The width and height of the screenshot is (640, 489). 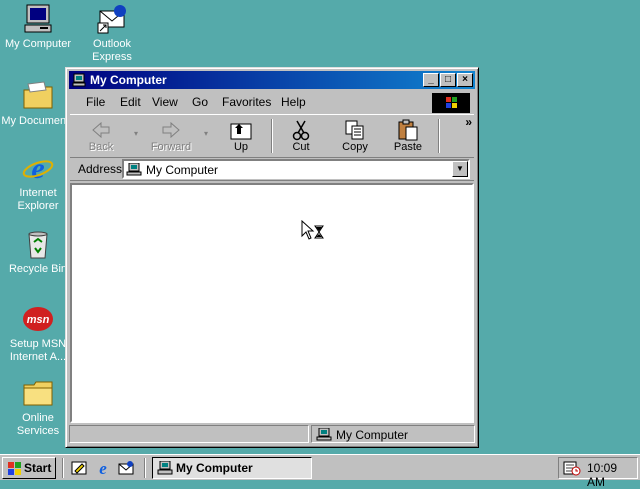 What do you see at coordinates (314, 230) in the screenshot?
I see `busy-cursor-icon` at bounding box center [314, 230].